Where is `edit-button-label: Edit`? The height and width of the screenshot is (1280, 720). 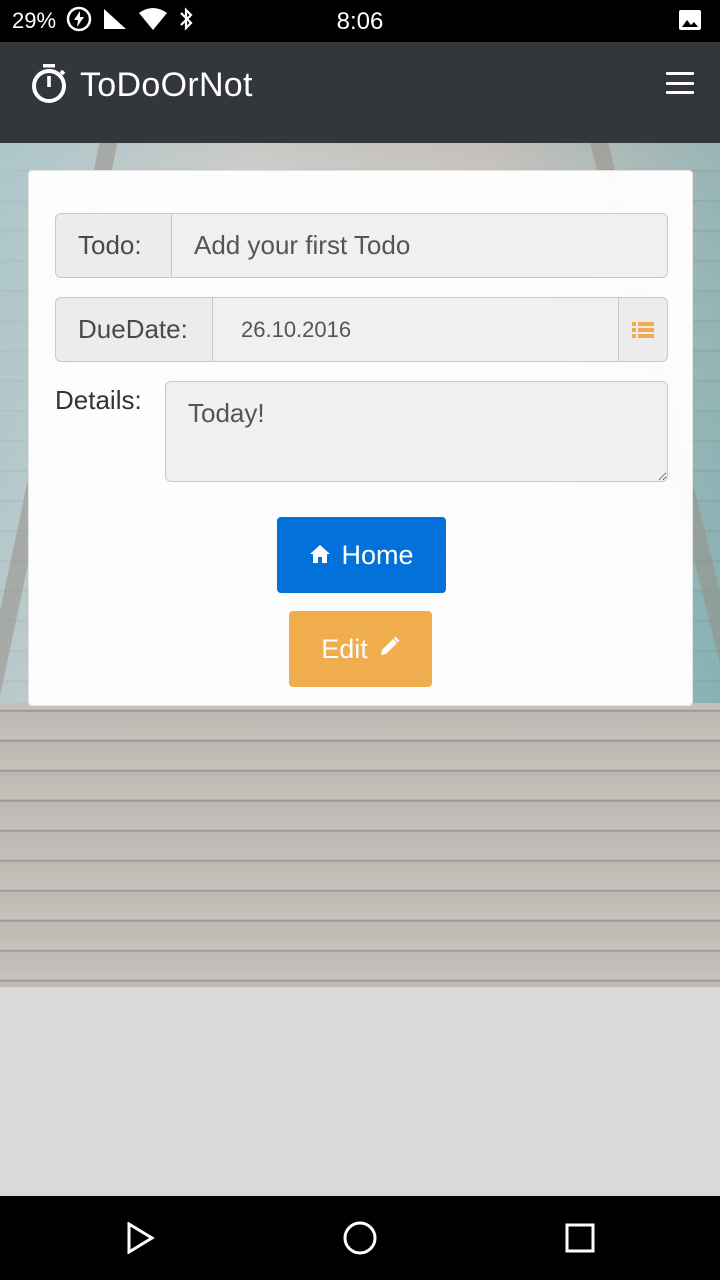 edit-button-label: Edit is located at coordinates (344, 648).